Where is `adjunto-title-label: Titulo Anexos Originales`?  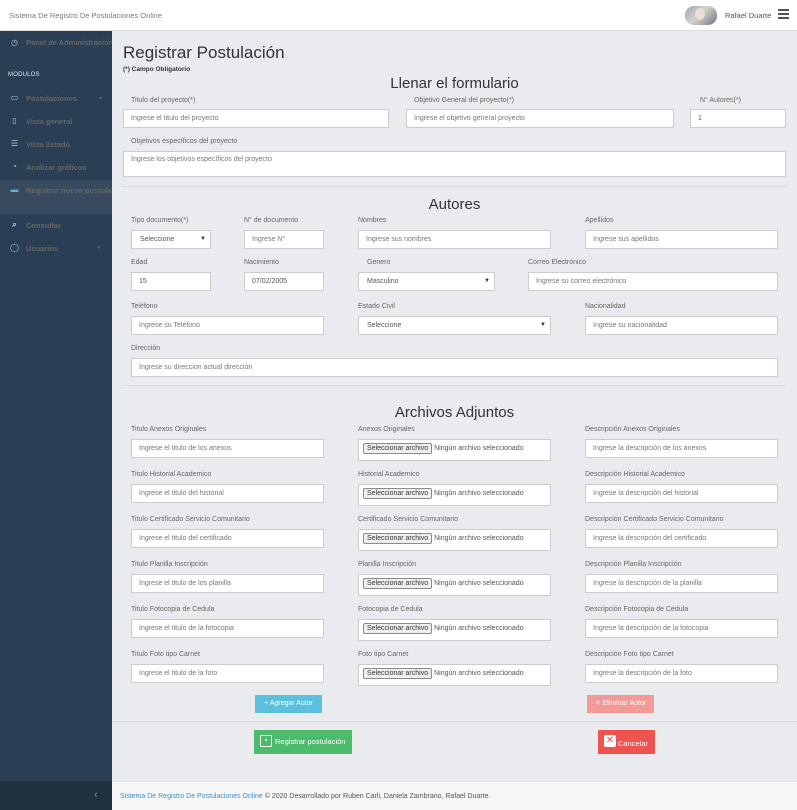 adjunto-title-label: Titulo Anexos Originales is located at coordinates (169, 429).